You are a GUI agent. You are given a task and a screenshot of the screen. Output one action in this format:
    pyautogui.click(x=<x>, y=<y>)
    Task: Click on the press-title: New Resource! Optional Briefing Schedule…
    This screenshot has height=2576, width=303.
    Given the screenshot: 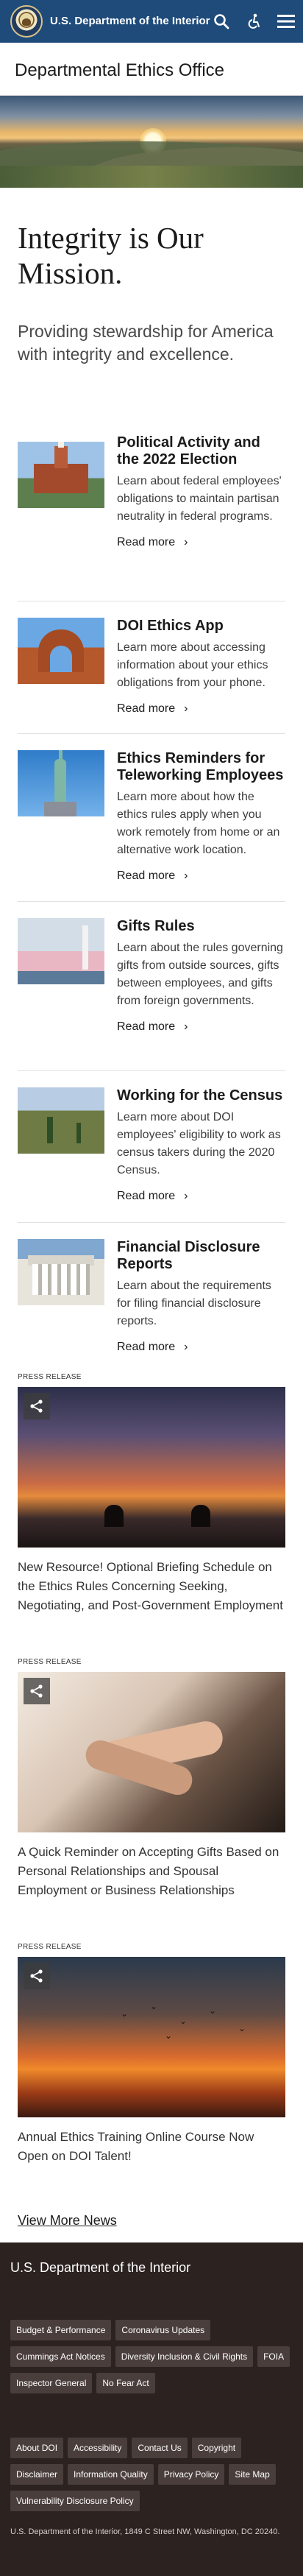 What is the action you would take?
    pyautogui.click(x=151, y=1586)
    